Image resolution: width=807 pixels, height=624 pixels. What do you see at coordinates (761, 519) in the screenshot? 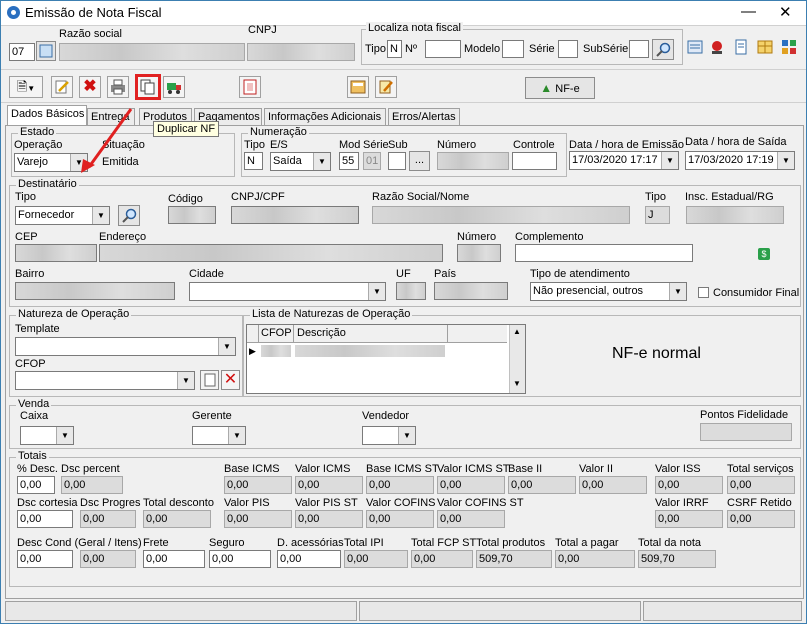
I see `total-field-18: 0,00` at bounding box center [761, 519].